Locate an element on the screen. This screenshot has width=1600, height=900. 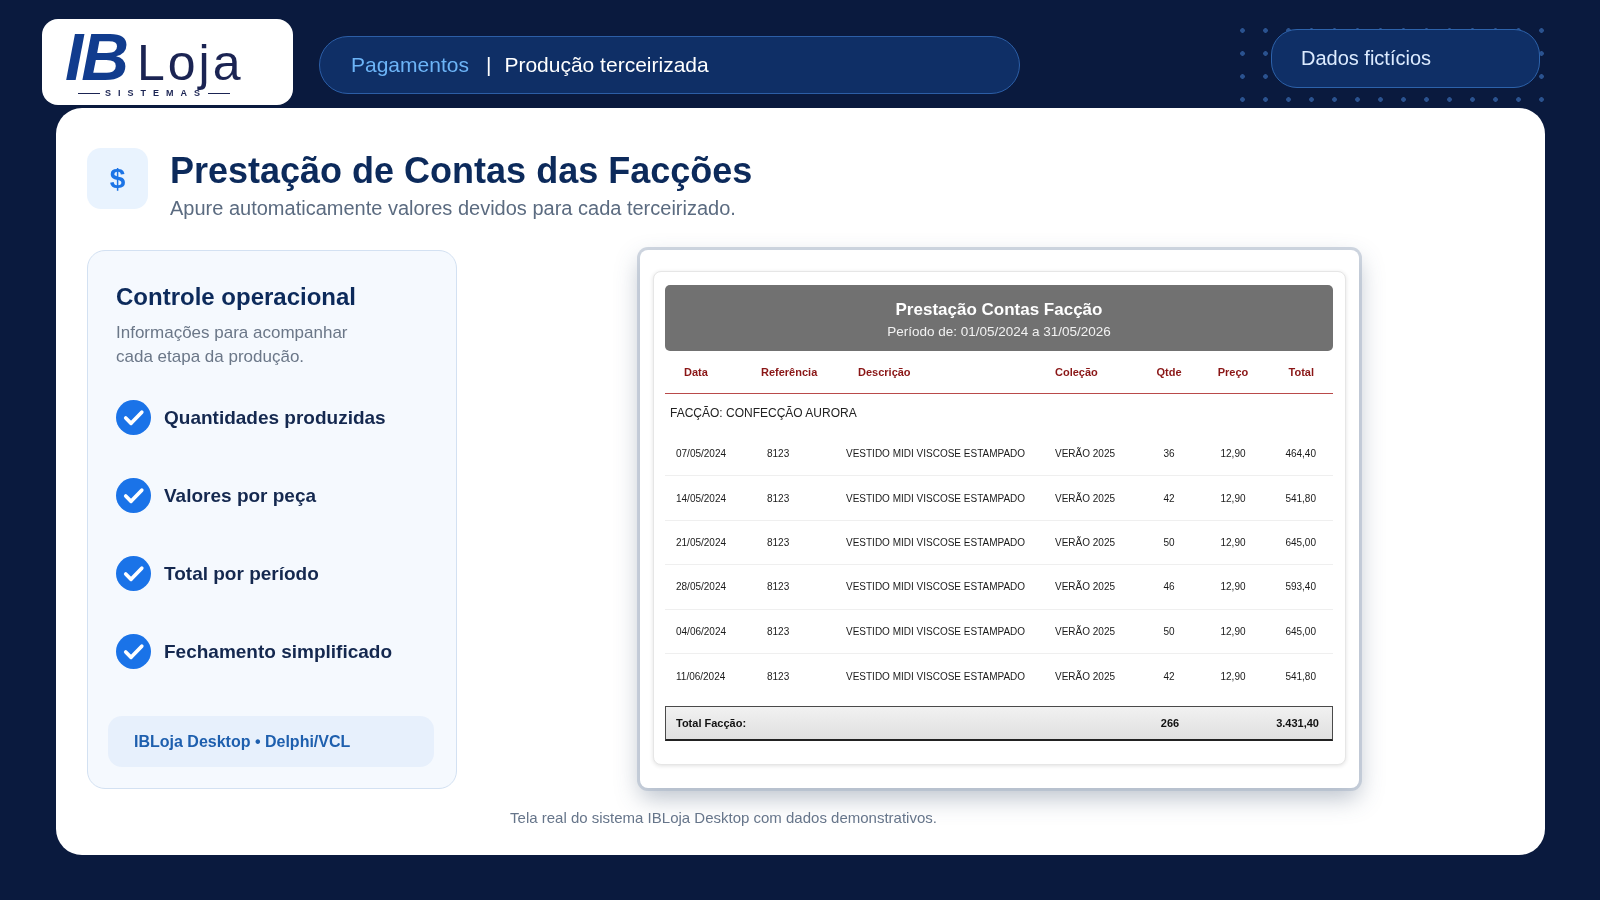
breadcrumb-page: Produção terceirizada is located at coordinates (606, 65).